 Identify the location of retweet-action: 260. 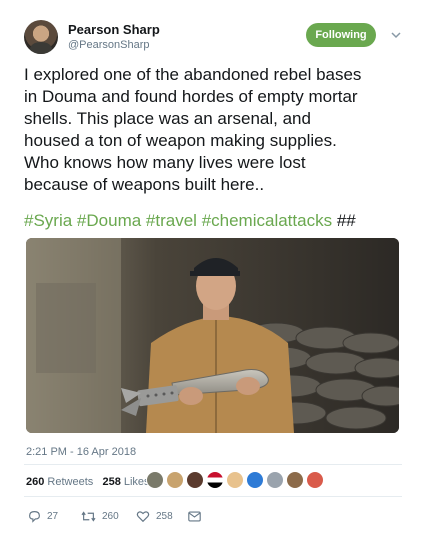
(100, 516).